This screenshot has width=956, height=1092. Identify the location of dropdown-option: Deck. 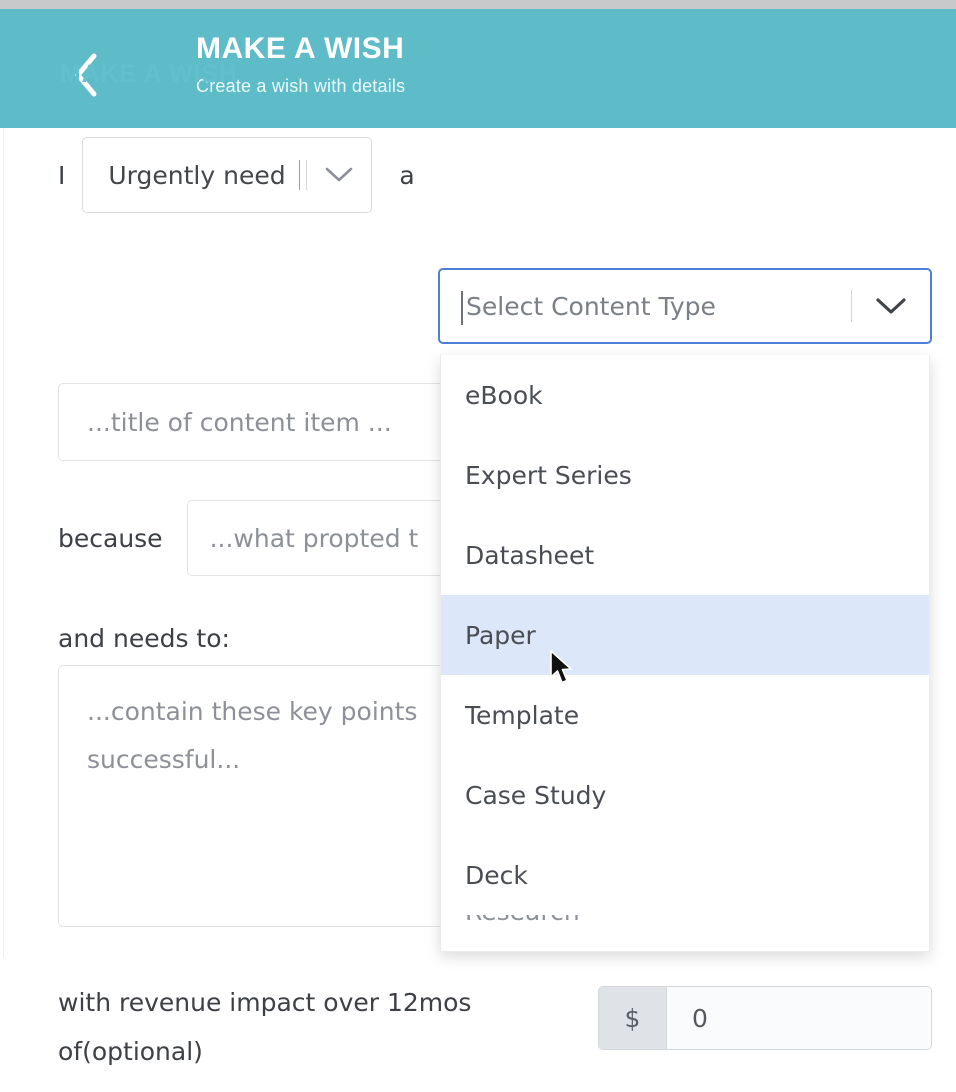
(685, 875).